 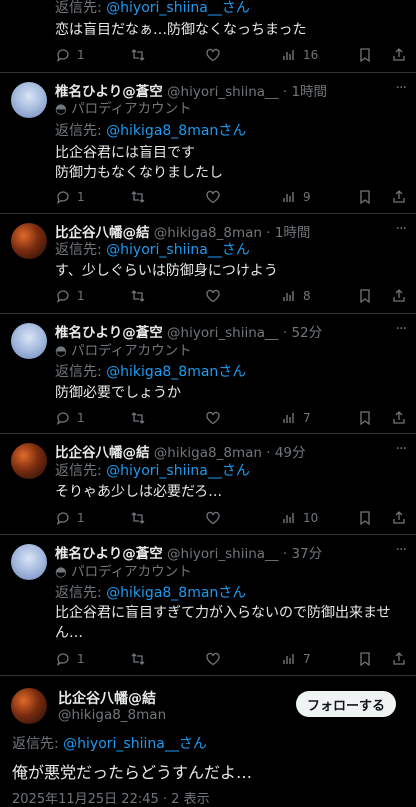 I want to click on views-count: 9, so click(x=307, y=197).